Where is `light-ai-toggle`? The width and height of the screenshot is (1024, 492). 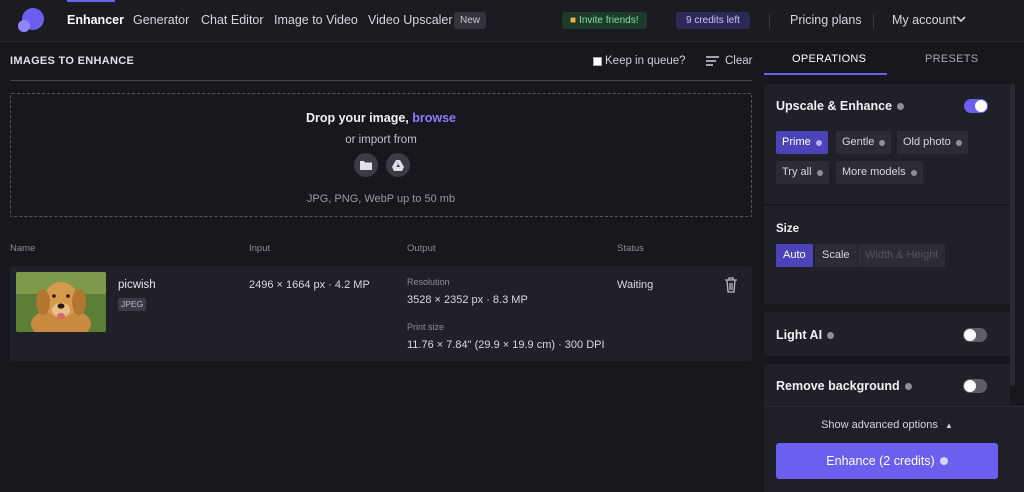
light-ai-toggle is located at coordinates (975, 335).